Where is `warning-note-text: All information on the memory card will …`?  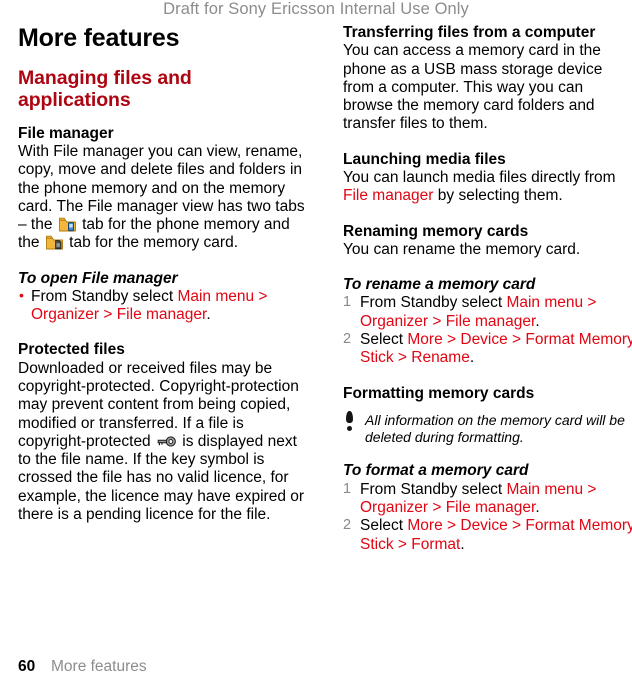 warning-note-text: All information on the memory card will … is located at coordinates (495, 428).